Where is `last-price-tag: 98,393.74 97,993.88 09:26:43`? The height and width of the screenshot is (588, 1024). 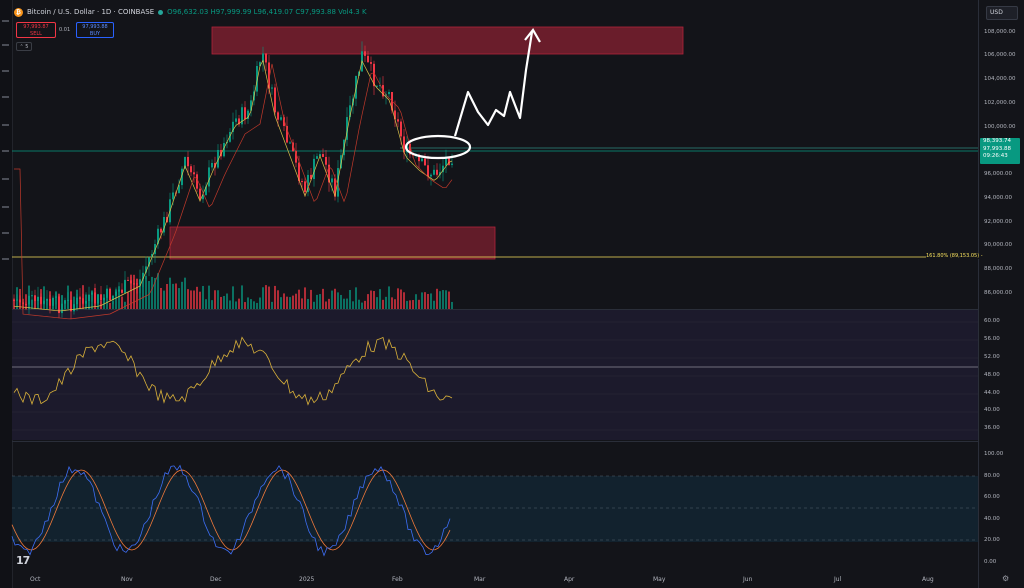 last-price-tag: 98,393.74 97,993.88 09:26:43 is located at coordinates (1000, 151).